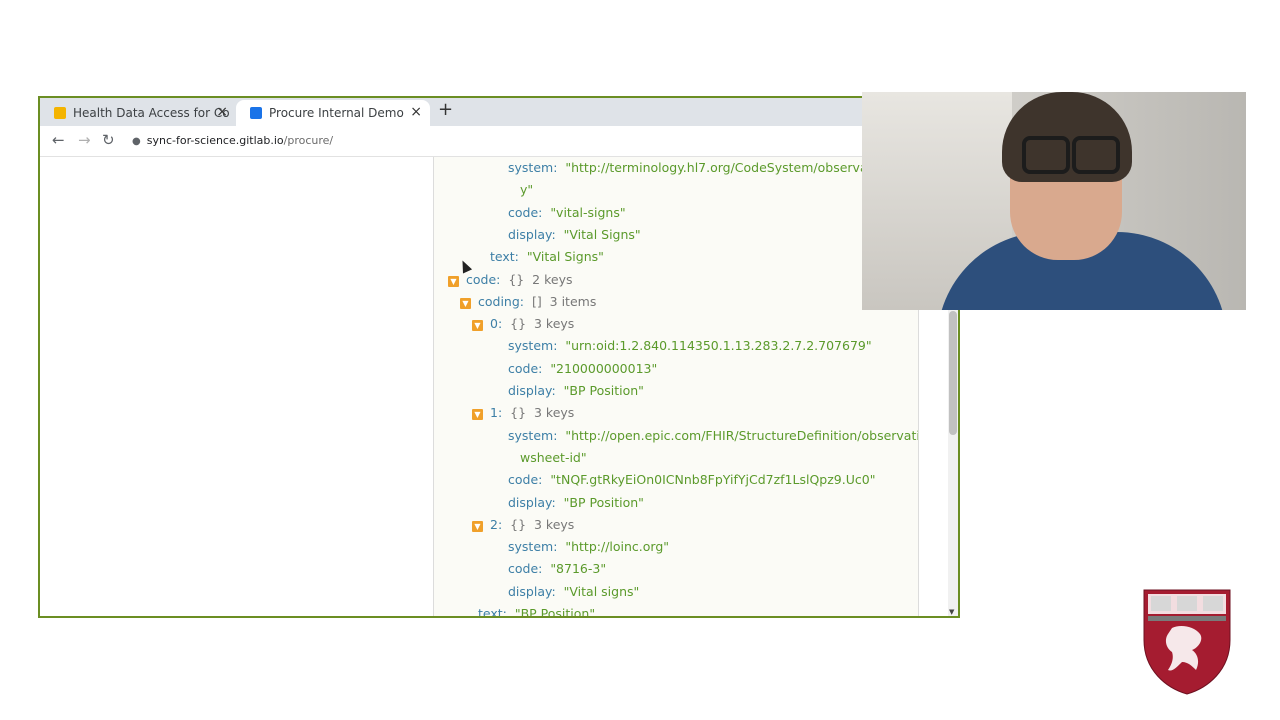  What do you see at coordinates (496, 524) in the screenshot?
I see `json-key: 2:` at bounding box center [496, 524].